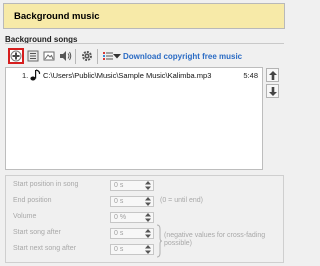 Image resolution: width=320 pixels, height=266 pixels. Describe the element at coordinates (132, 249) in the screenshot. I see `start-next-song-after-spinner: 0 s` at that location.